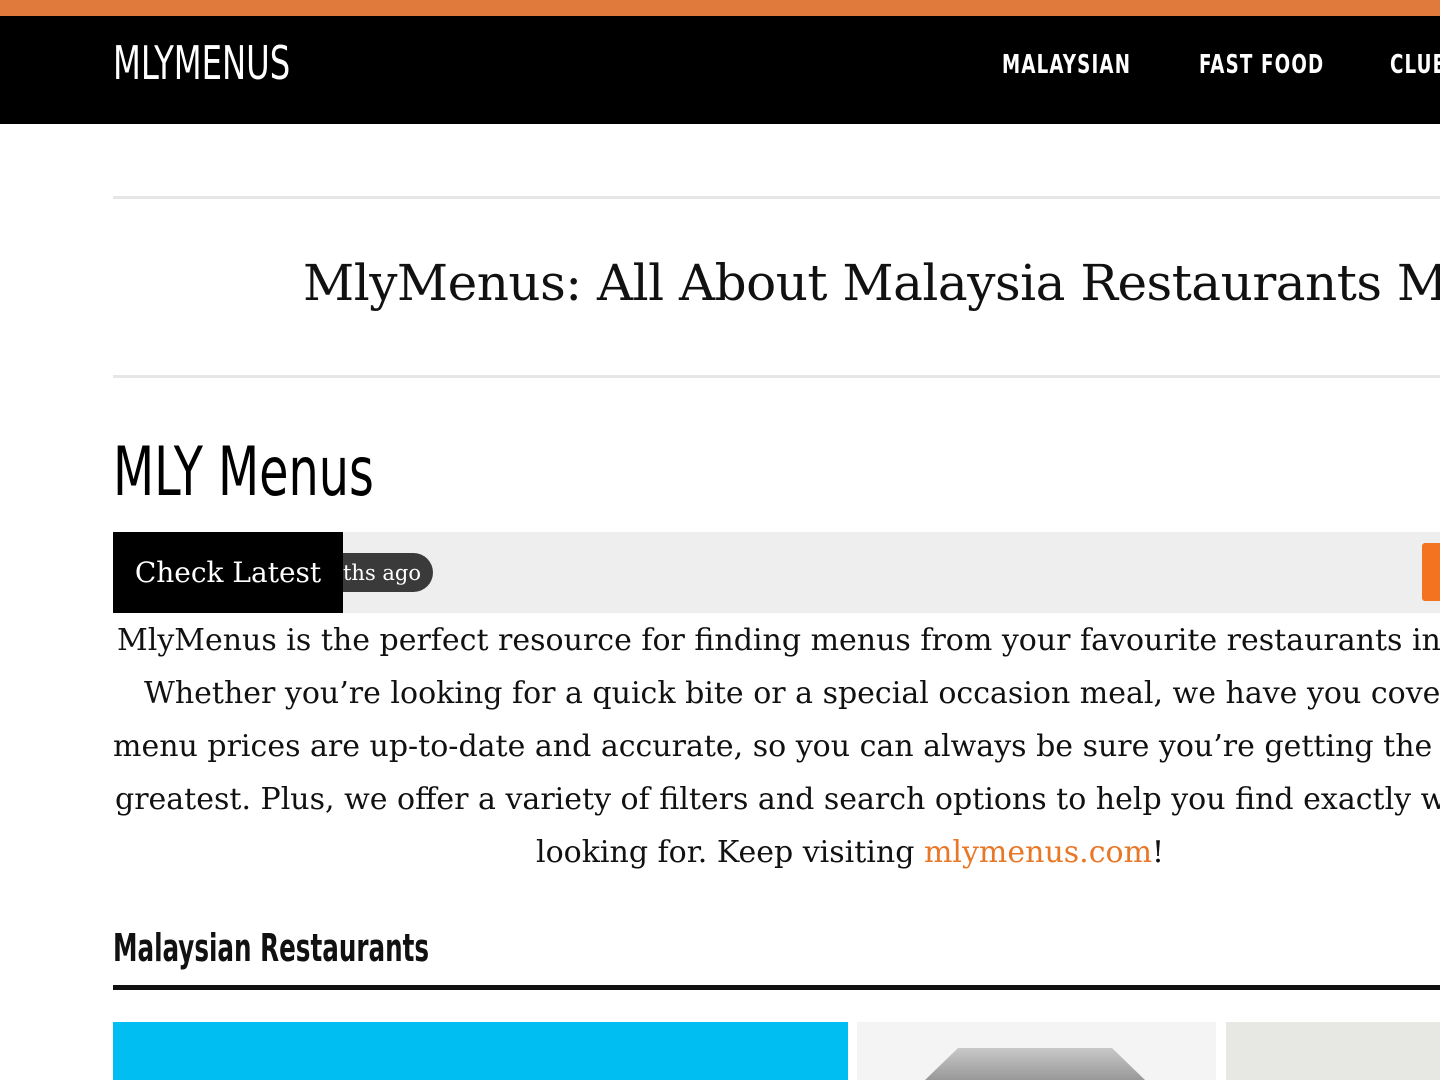 The width and height of the screenshot is (1440, 1080). I want to click on nav-item-fast-food: FAST FOOD, so click(1261, 65).